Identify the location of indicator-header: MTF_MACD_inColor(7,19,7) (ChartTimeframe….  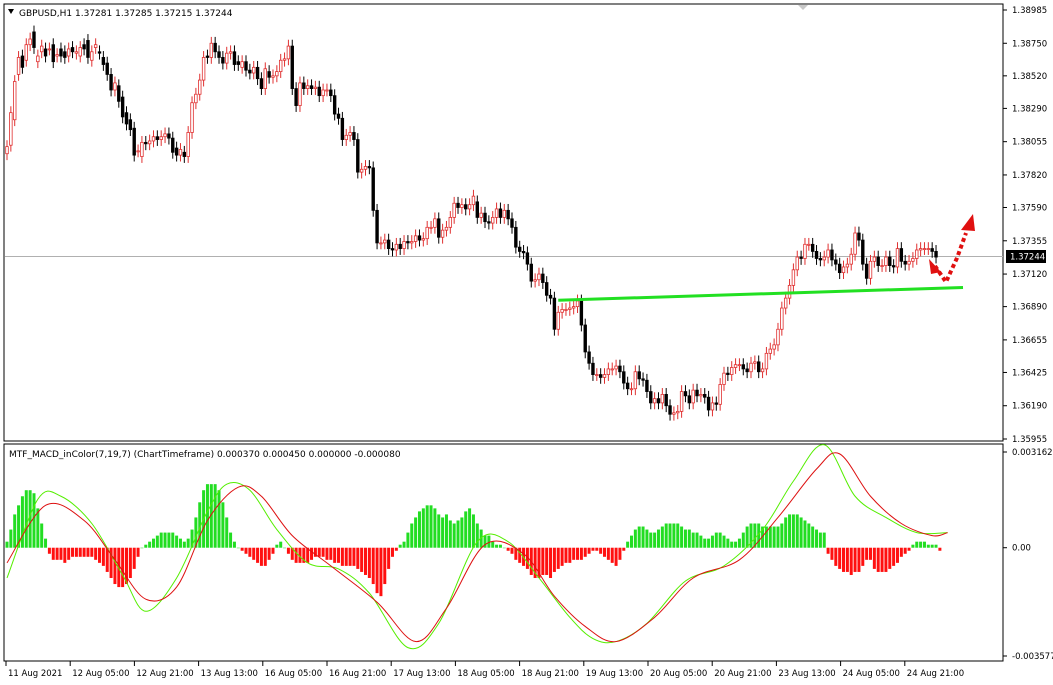
(205, 455).